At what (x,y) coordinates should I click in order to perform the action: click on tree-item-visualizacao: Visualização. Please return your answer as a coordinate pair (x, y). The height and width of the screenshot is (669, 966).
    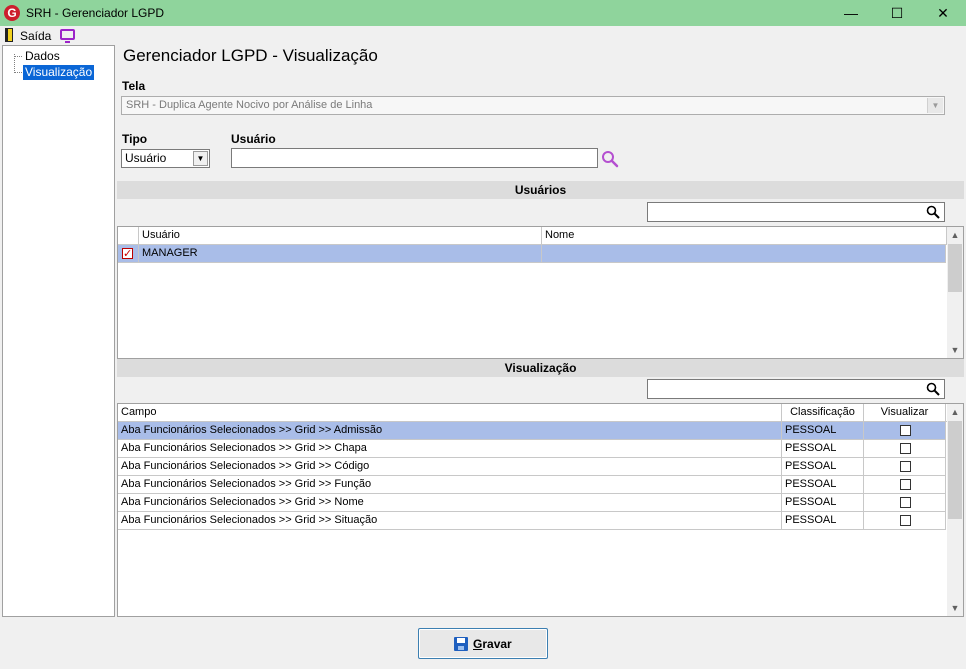
    Looking at the image, I should click on (59, 72).